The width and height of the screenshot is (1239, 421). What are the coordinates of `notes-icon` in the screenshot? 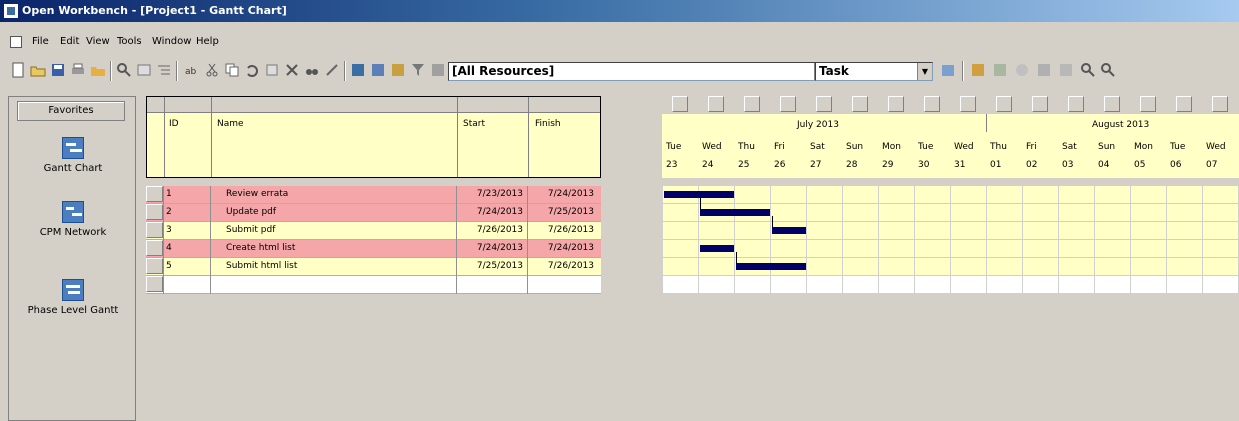 It's located at (1000, 70).